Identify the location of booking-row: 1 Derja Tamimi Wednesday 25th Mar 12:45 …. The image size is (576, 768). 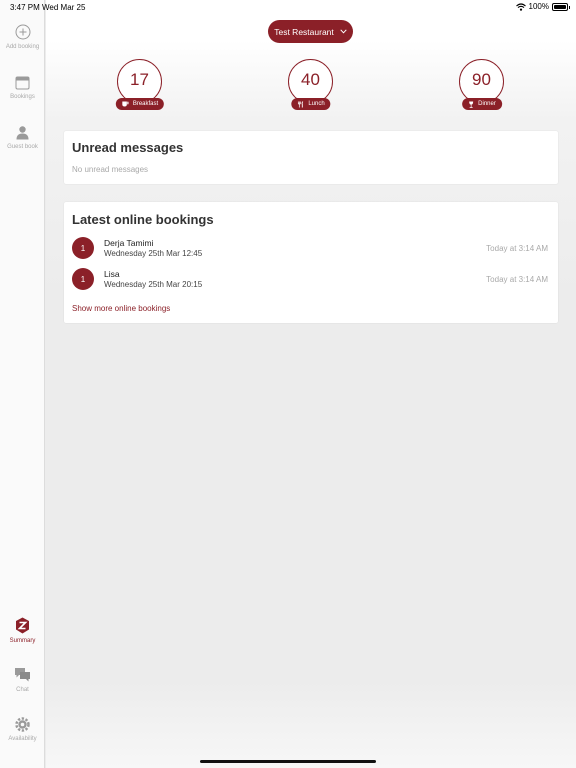
(311, 249).